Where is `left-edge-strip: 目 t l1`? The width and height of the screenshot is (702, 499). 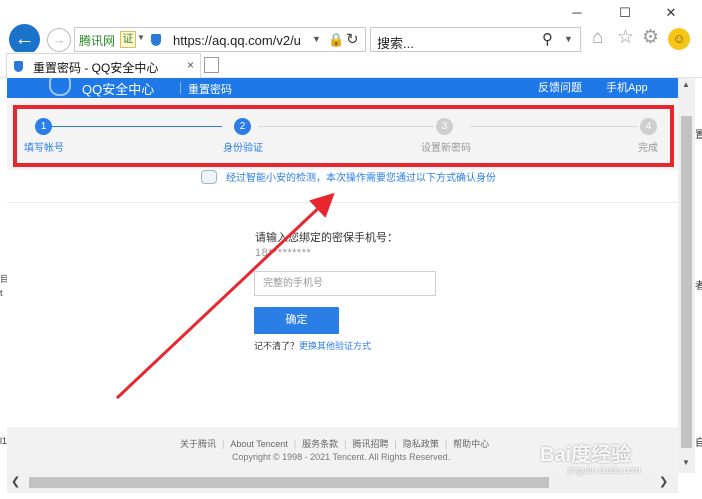 left-edge-strip: 目 t l1 is located at coordinates (3, 275).